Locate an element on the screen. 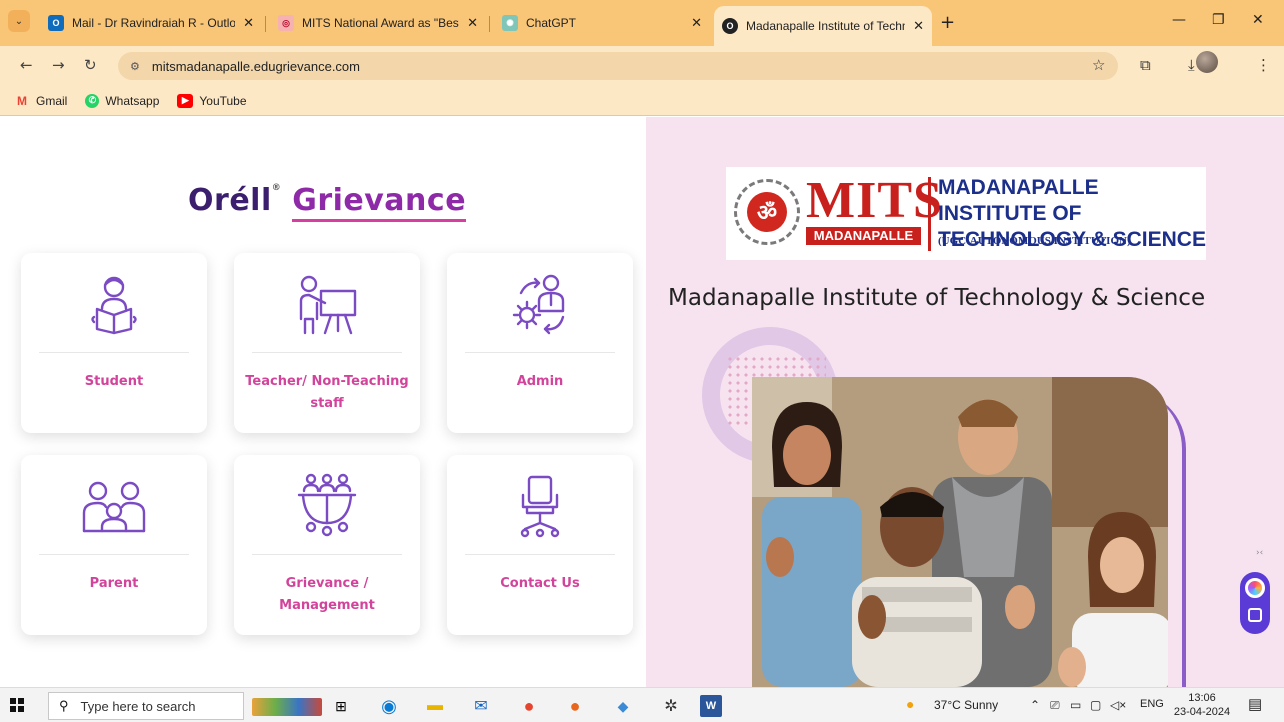  bookmark-star-icon: ☆ is located at coordinates (1098, 65).